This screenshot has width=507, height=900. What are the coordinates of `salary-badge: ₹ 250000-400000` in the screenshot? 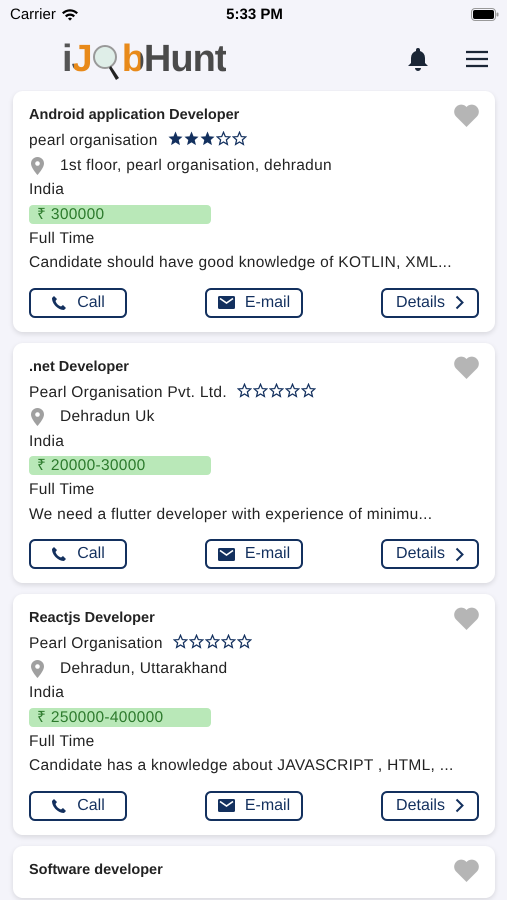 It's located at (120, 717).